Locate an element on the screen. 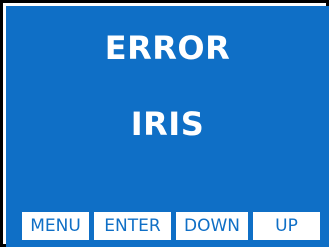 The image size is (329, 247). softkey-bar: MENU ENTER DOWN UP is located at coordinates (167, 226).